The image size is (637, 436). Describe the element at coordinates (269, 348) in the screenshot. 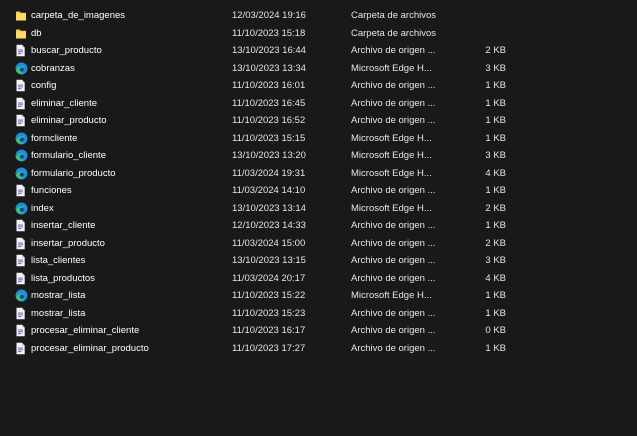

I see `file-date-modified: 11/10/2023 17:27` at that location.